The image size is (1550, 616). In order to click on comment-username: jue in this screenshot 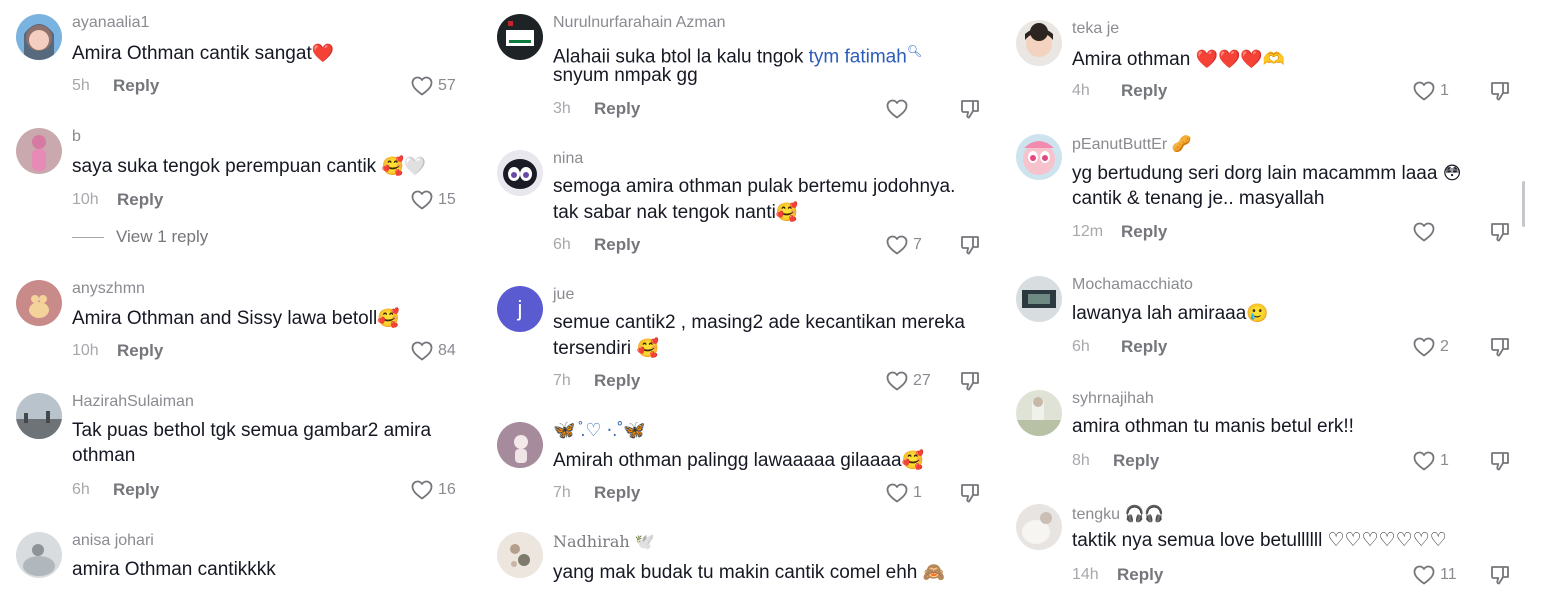, I will do `click(563, 295)`.